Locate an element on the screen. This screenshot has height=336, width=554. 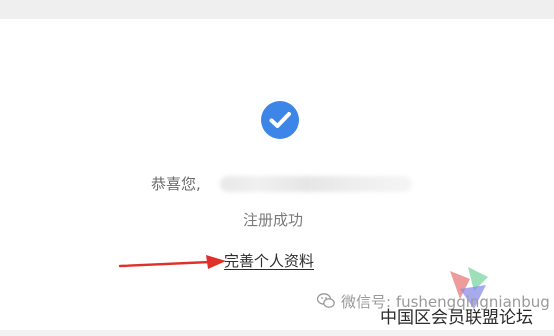
bottom-bar is located at coordinates (277, 333).